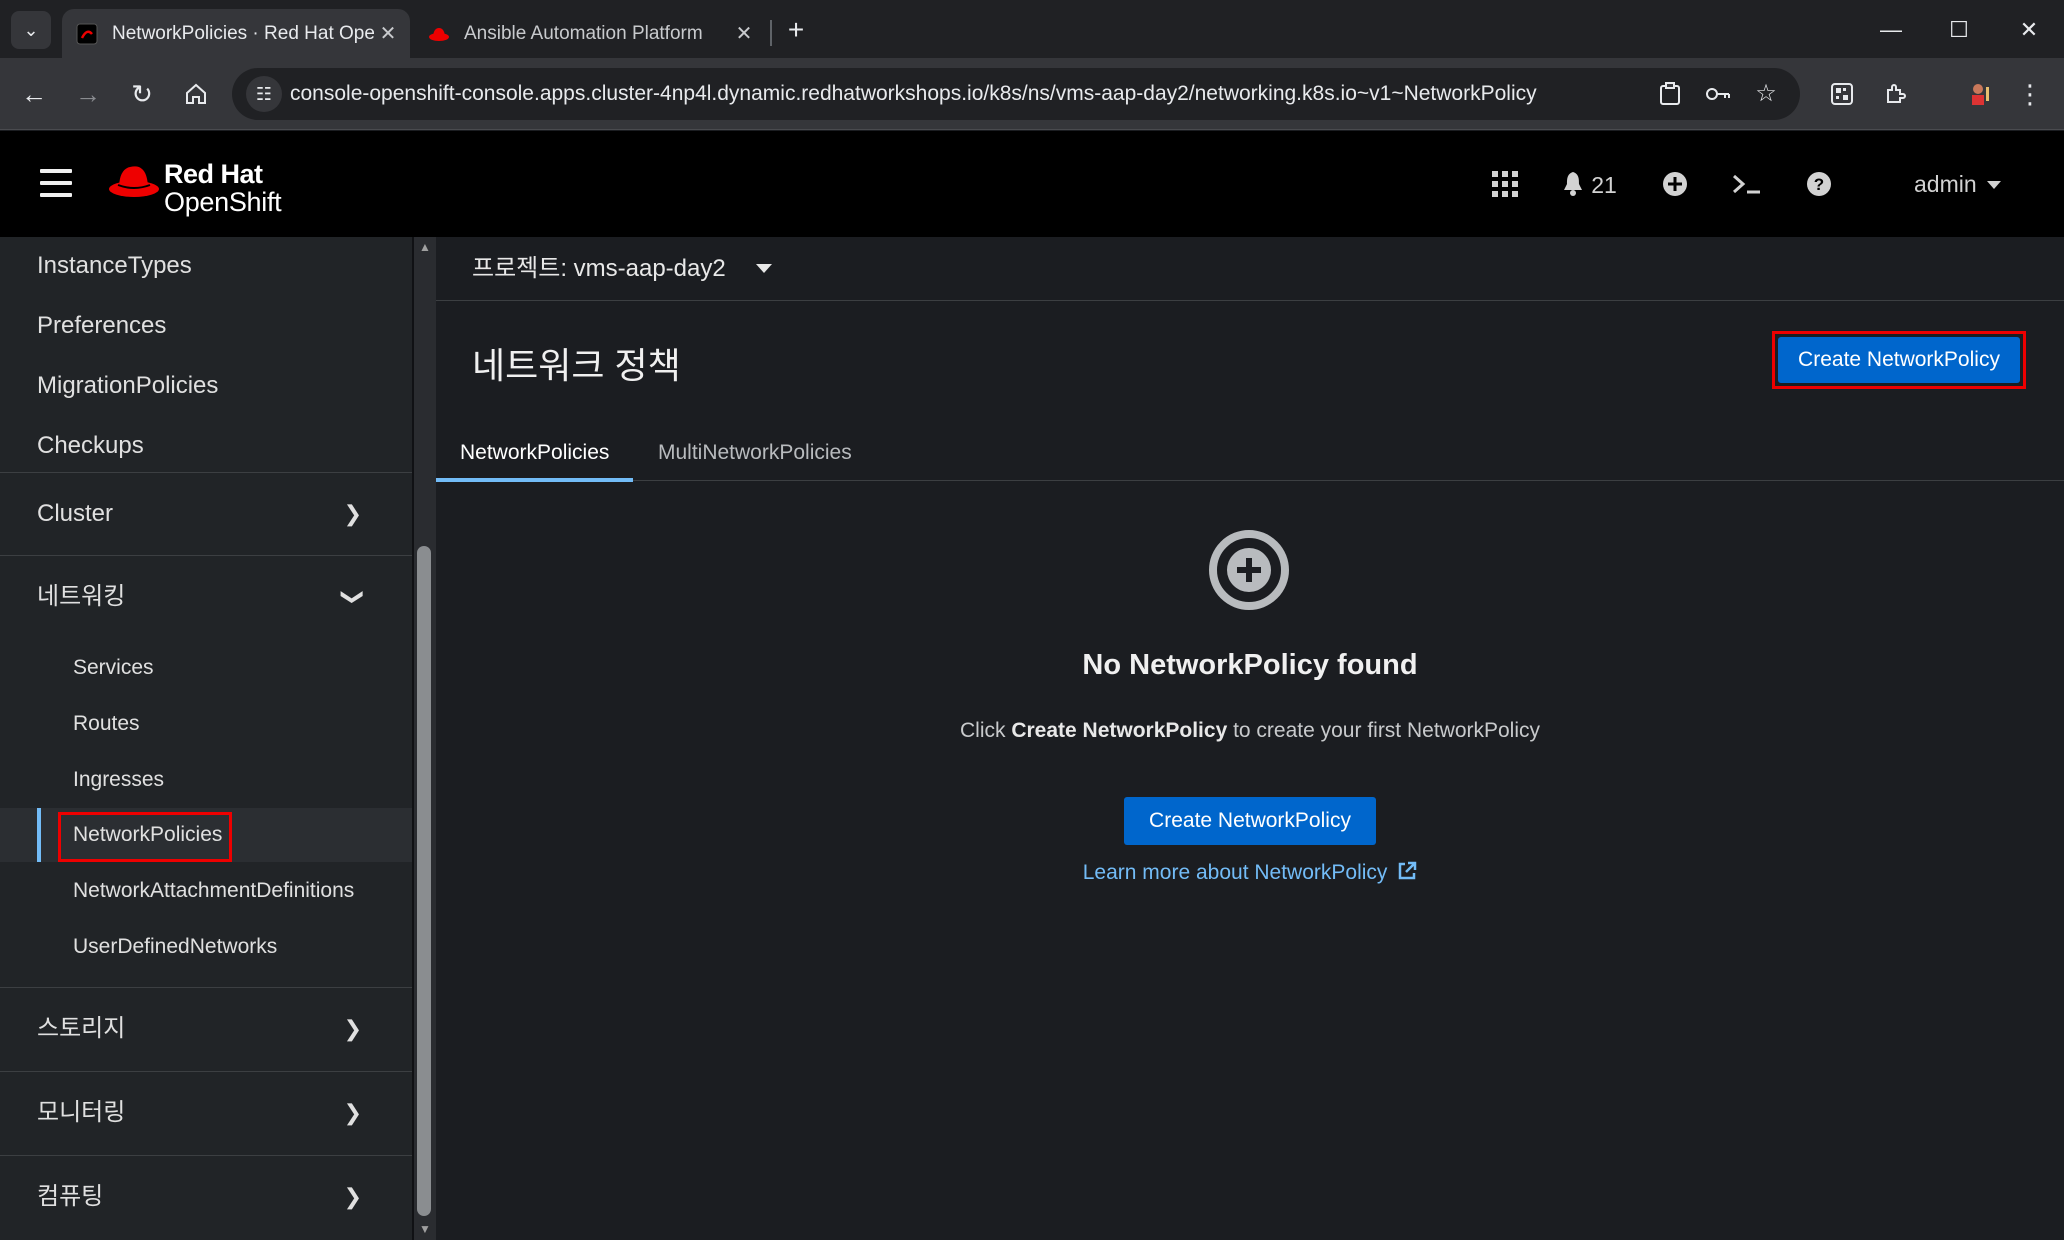 The width and height of the screenshot is (2064, 1240). What do you see at coordinates (1842, 94) in the screenshot?
I see `qr-extension-icon` at bounding box center [1842, 94].